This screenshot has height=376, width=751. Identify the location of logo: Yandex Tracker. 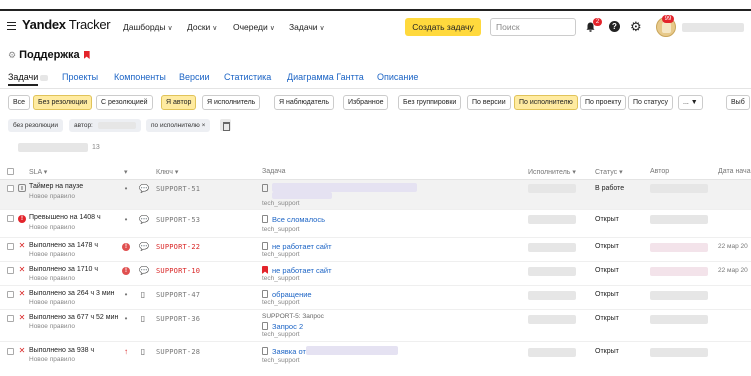
(66, 24).